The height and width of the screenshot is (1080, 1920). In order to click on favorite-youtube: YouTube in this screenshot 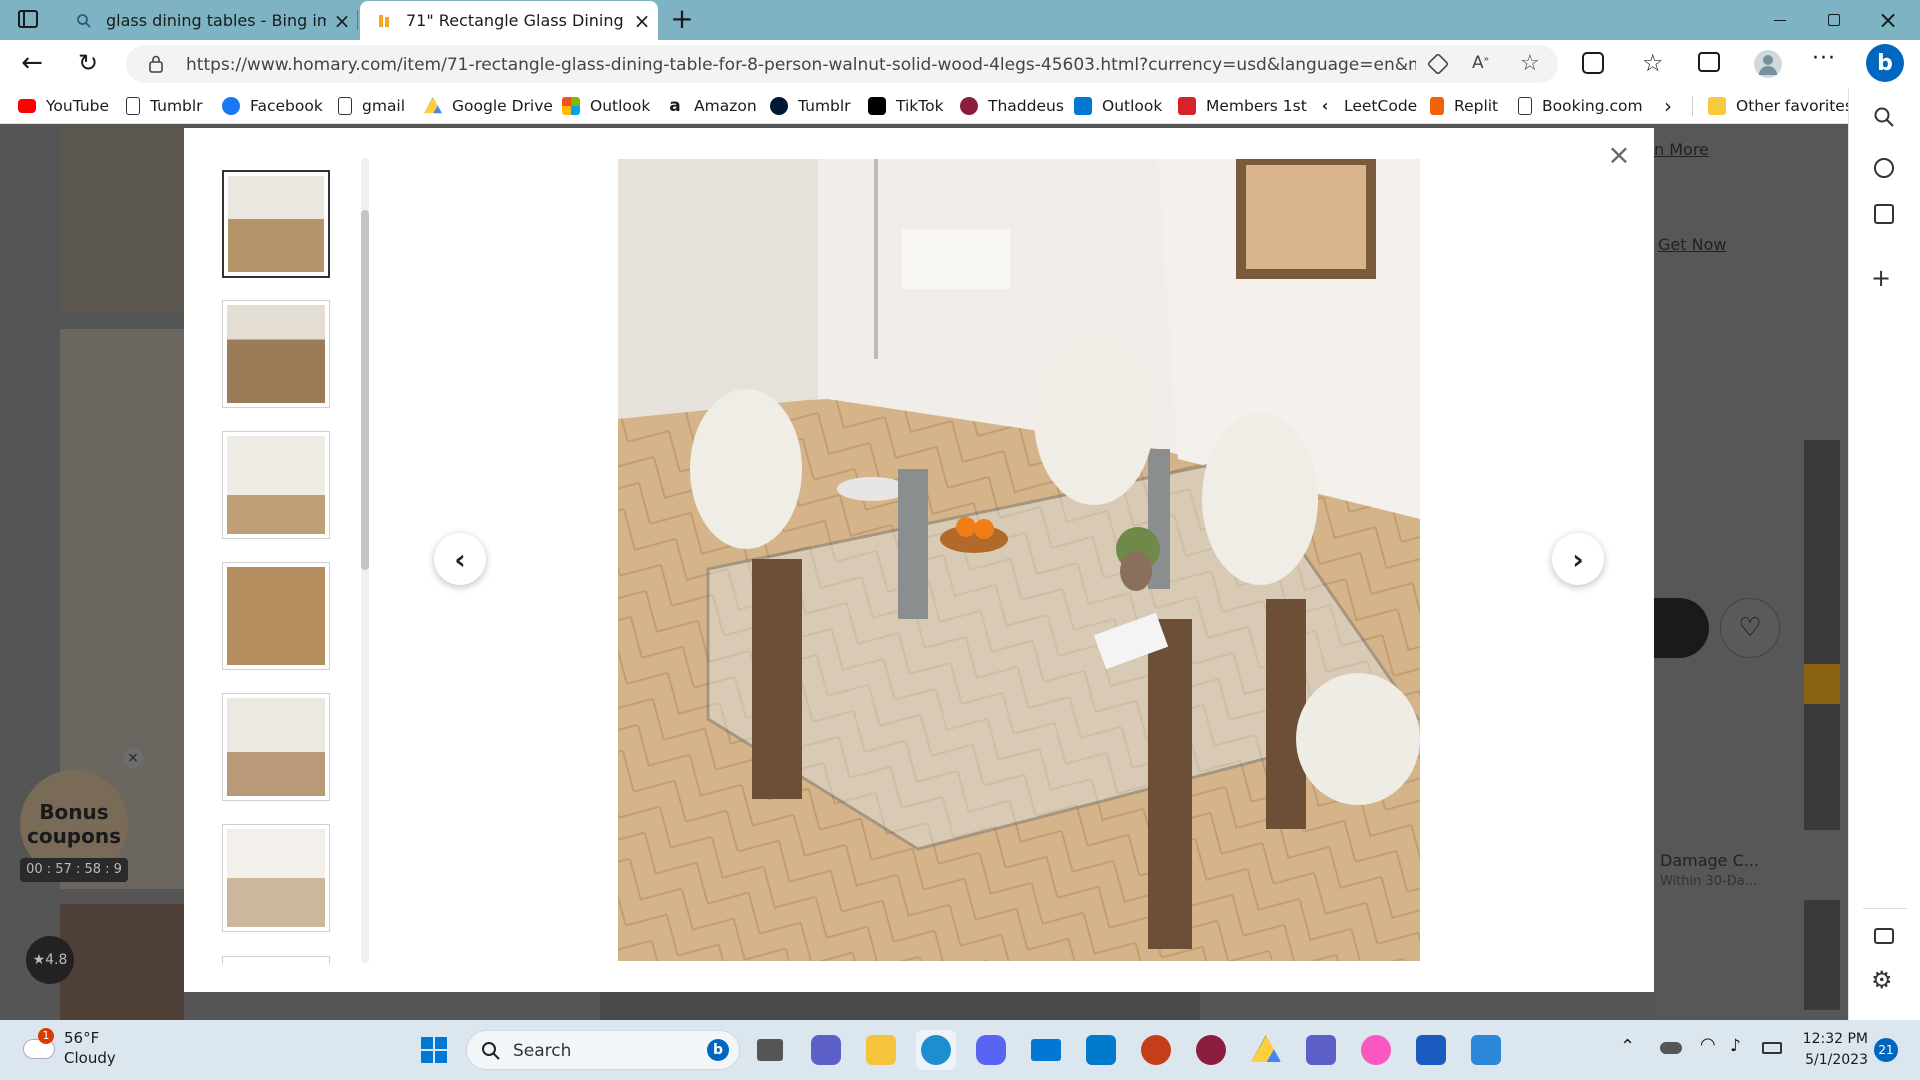, I will do `click(63, 106)`.